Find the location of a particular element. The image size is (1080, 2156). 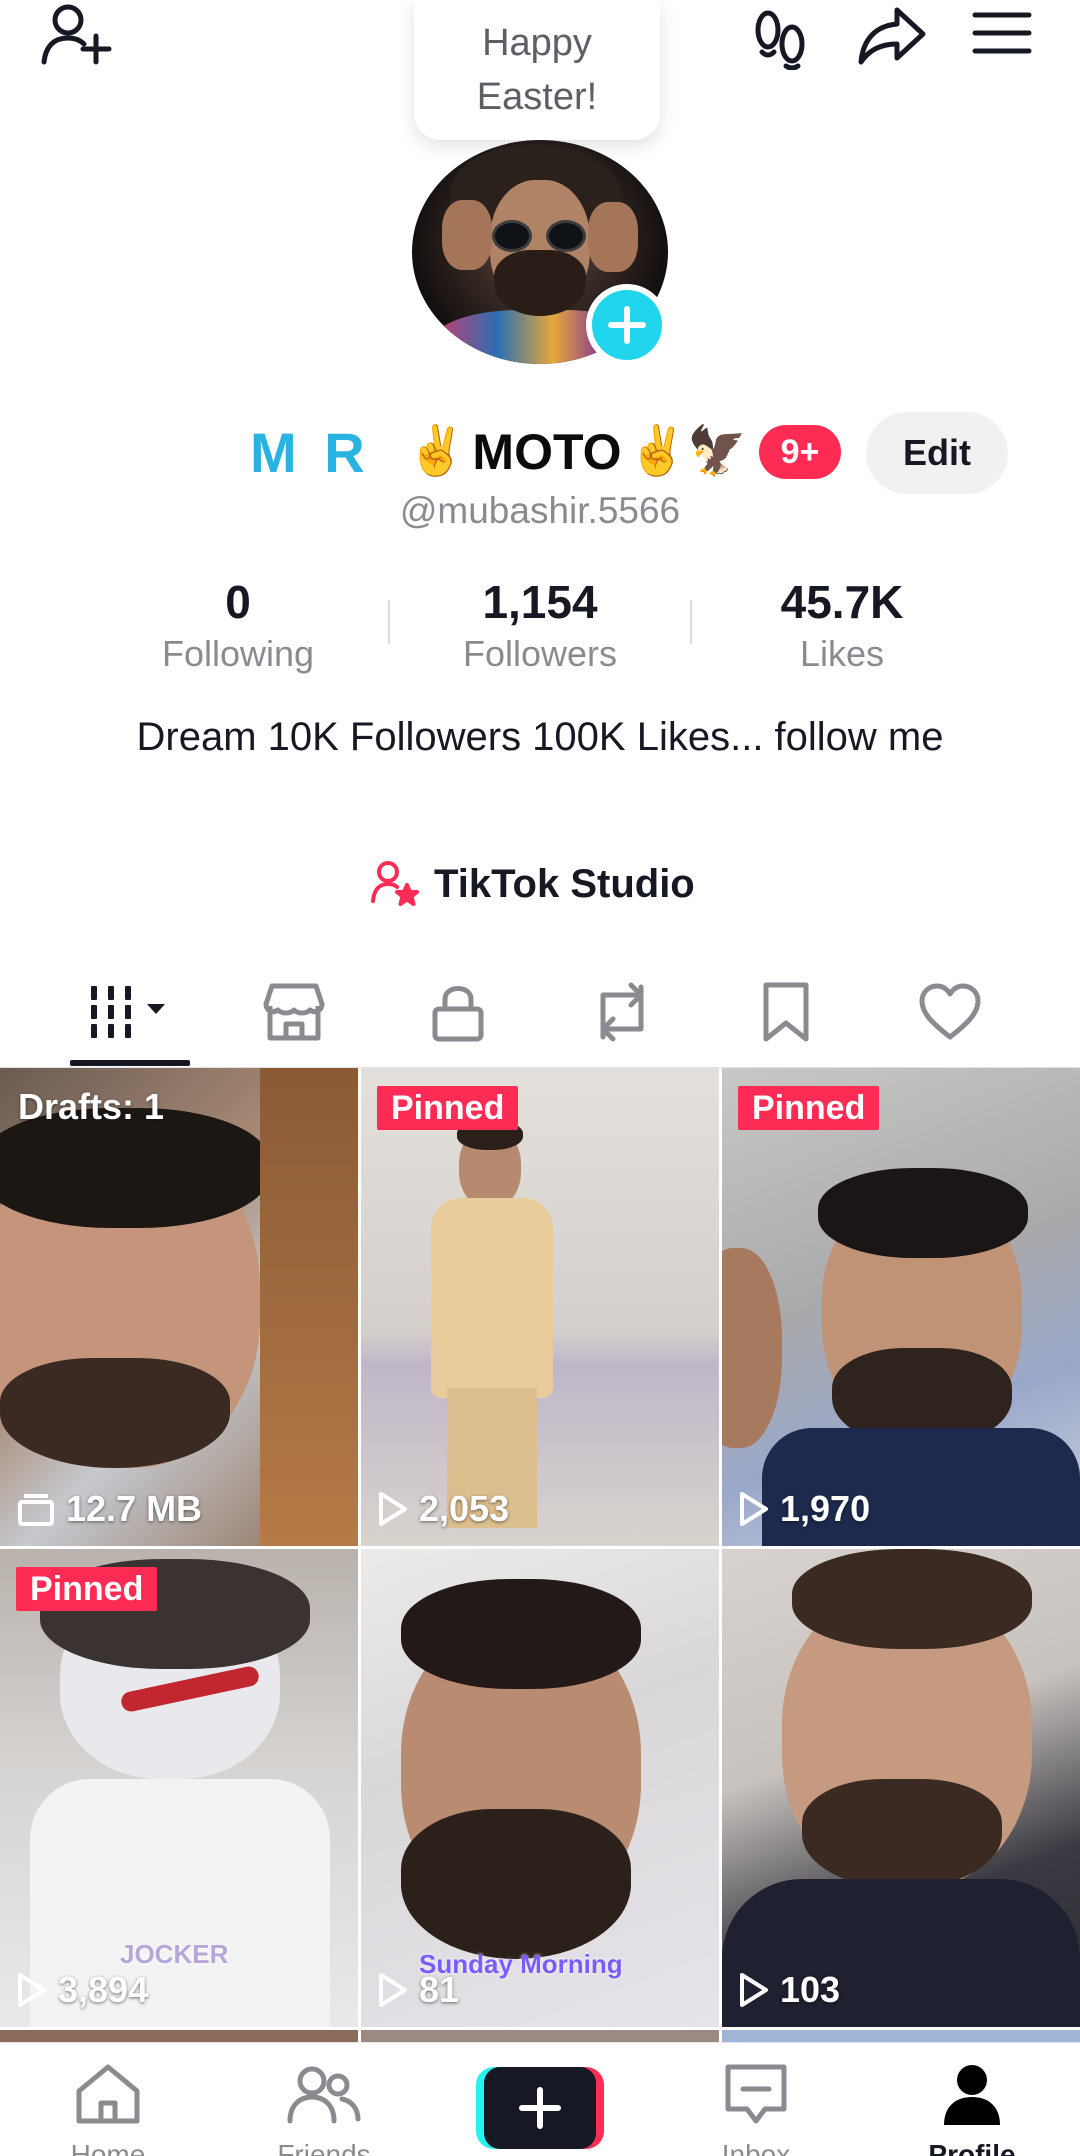

video-stat: 2,053 is located at coordinates (443, 1509).